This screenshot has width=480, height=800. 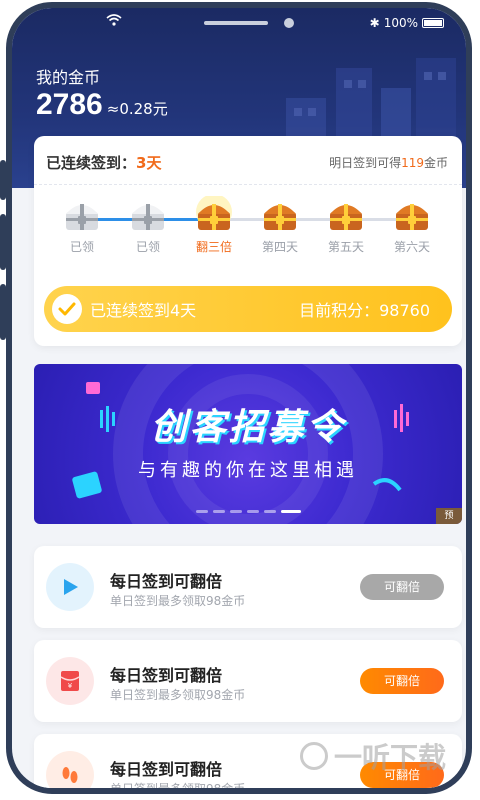 I want to click on checkin-day: 第五天, so click(x=346, y=225).